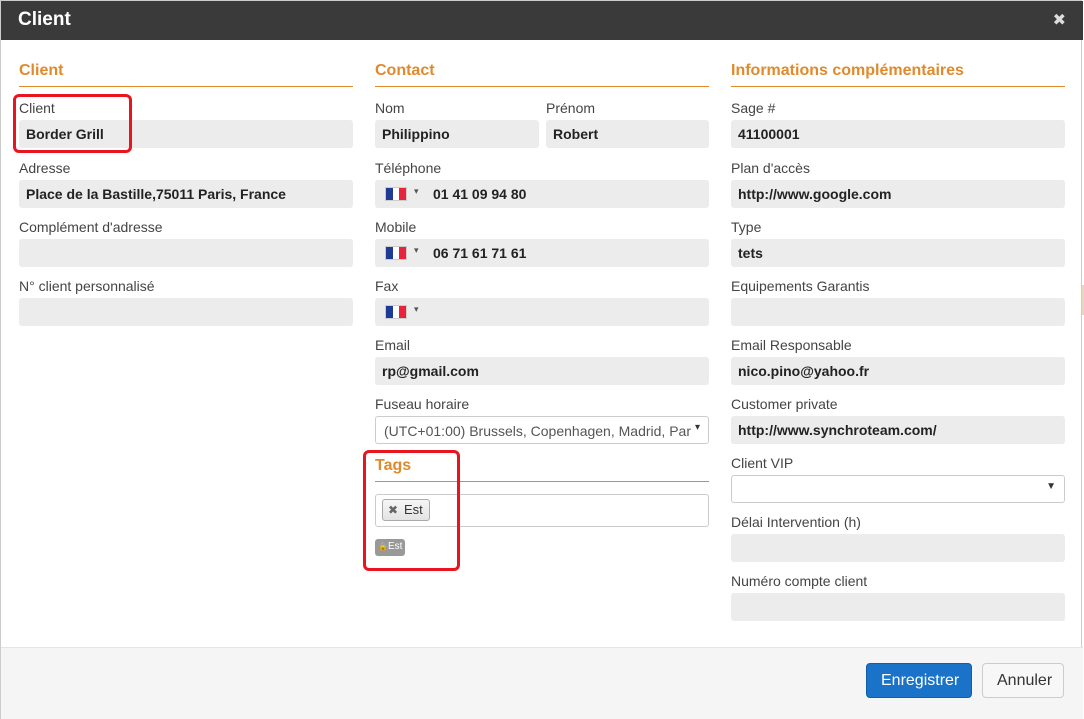 The height and width of the screenshot is (719, 1084). I want to click on first-name-label: Prénom, so click(571, 108).